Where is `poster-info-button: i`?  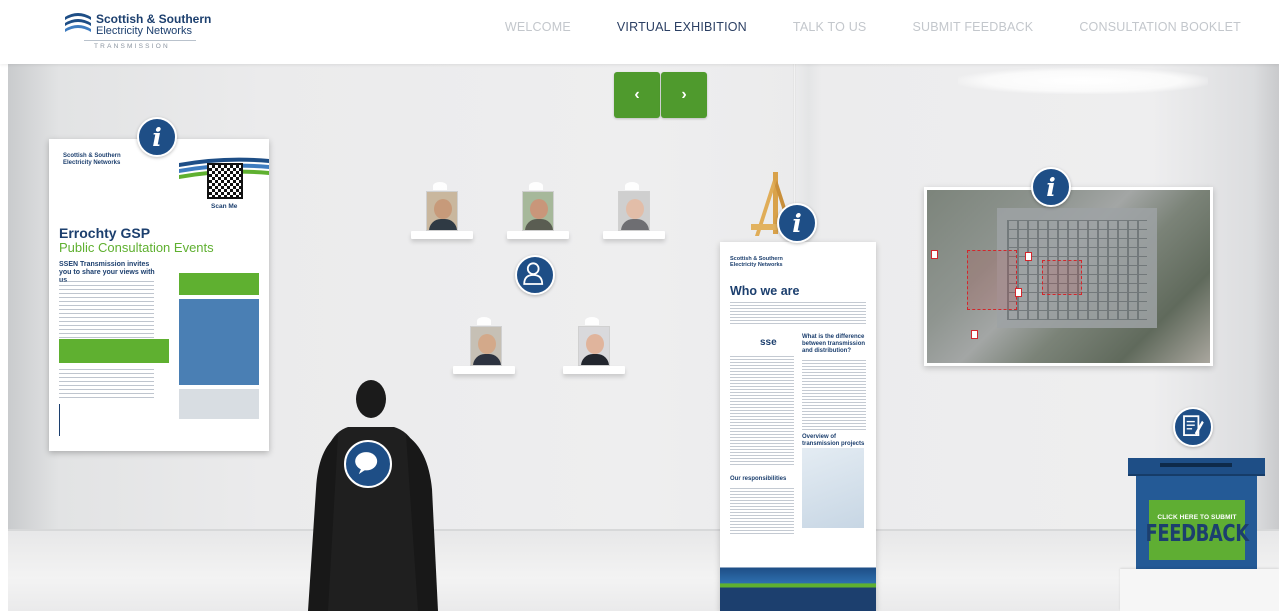 poster-info-button: i is located at coordinates (157, 137).